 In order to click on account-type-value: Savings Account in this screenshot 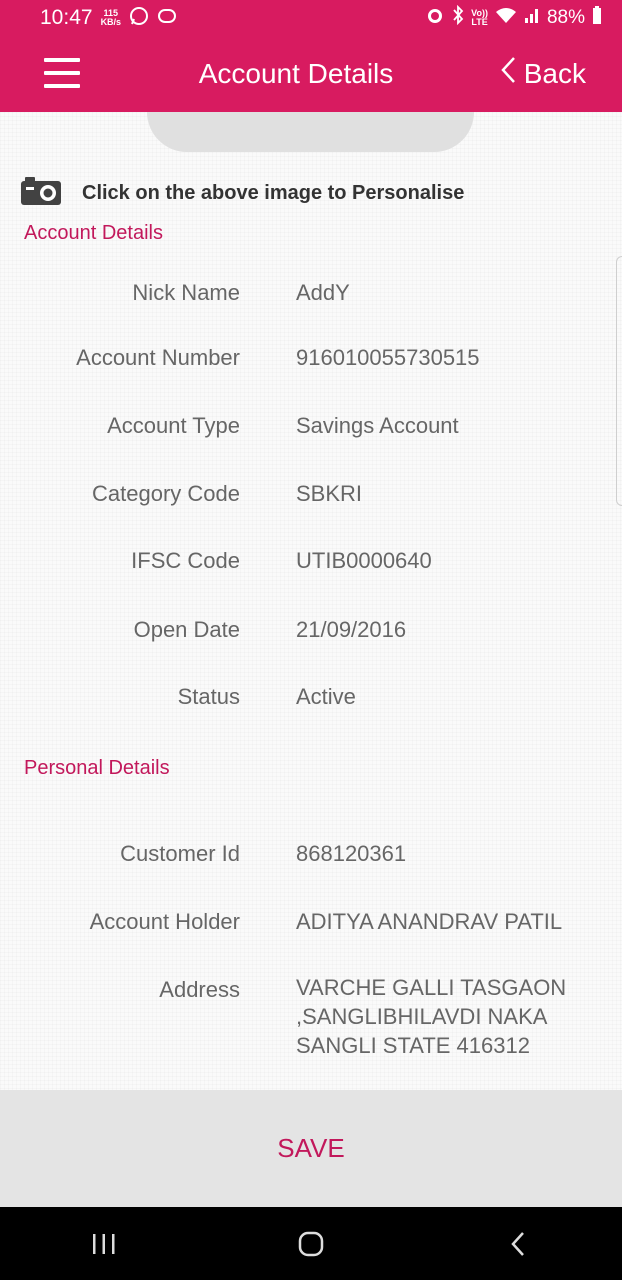, I will do `click(377, 425)`.